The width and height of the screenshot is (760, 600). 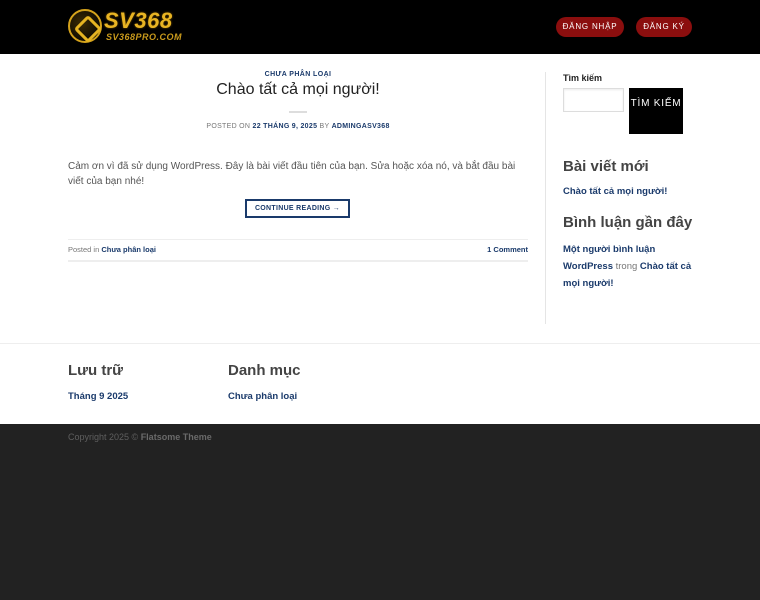 I want to click on post-author-link: ADMINGASV368, so click(x=361, y=126).